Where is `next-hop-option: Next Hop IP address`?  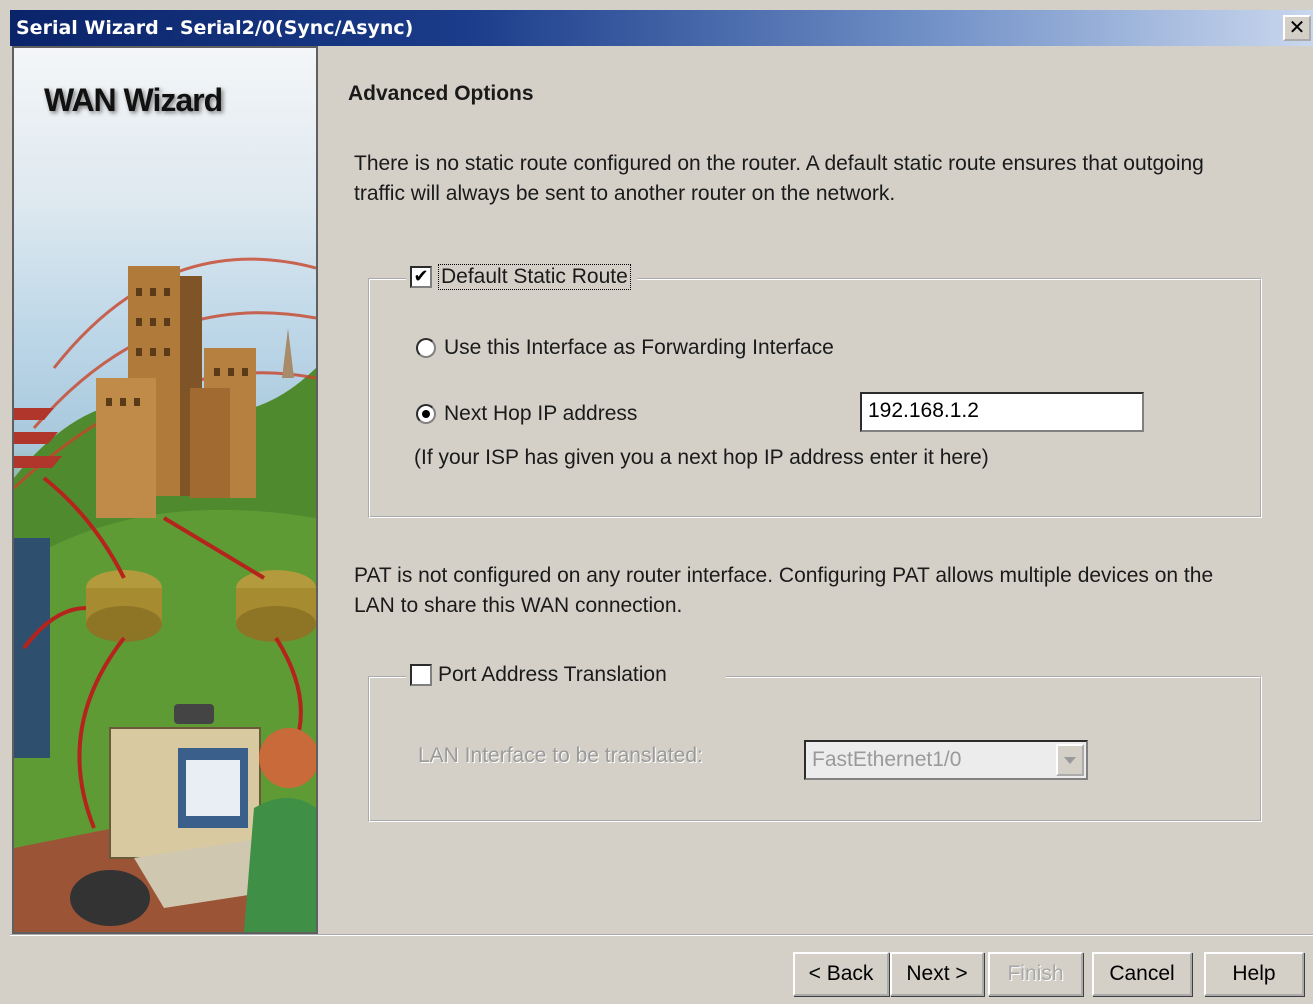 next-hop-option: Next Hop IP address is located at coordinates (526, 414).